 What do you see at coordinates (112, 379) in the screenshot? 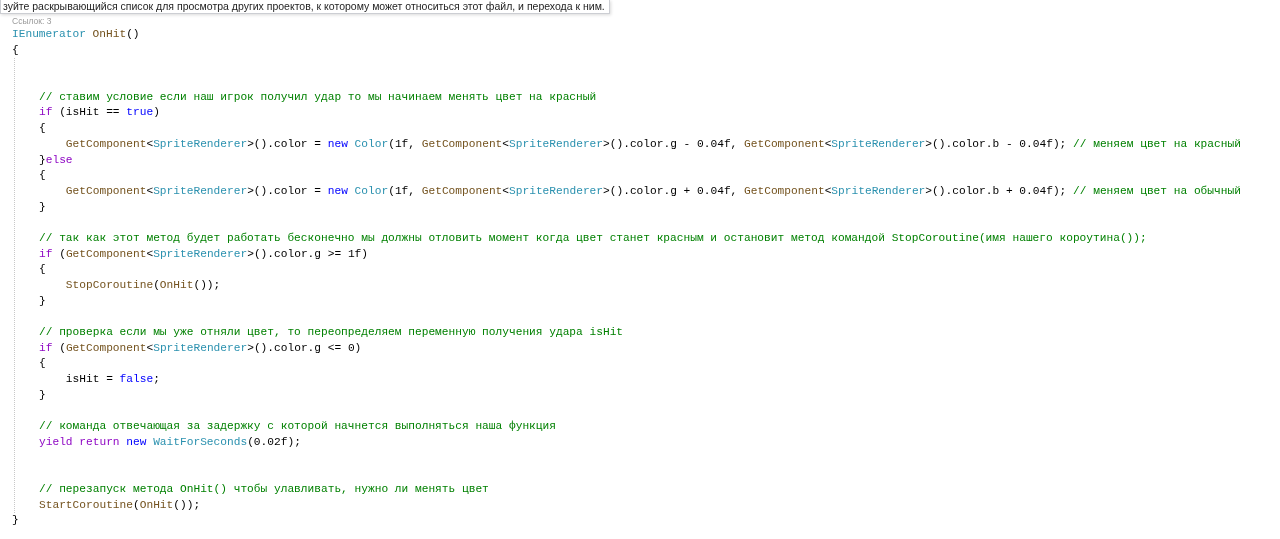
I see `code-line: isHit = false;` at bounding box center [112, 379].